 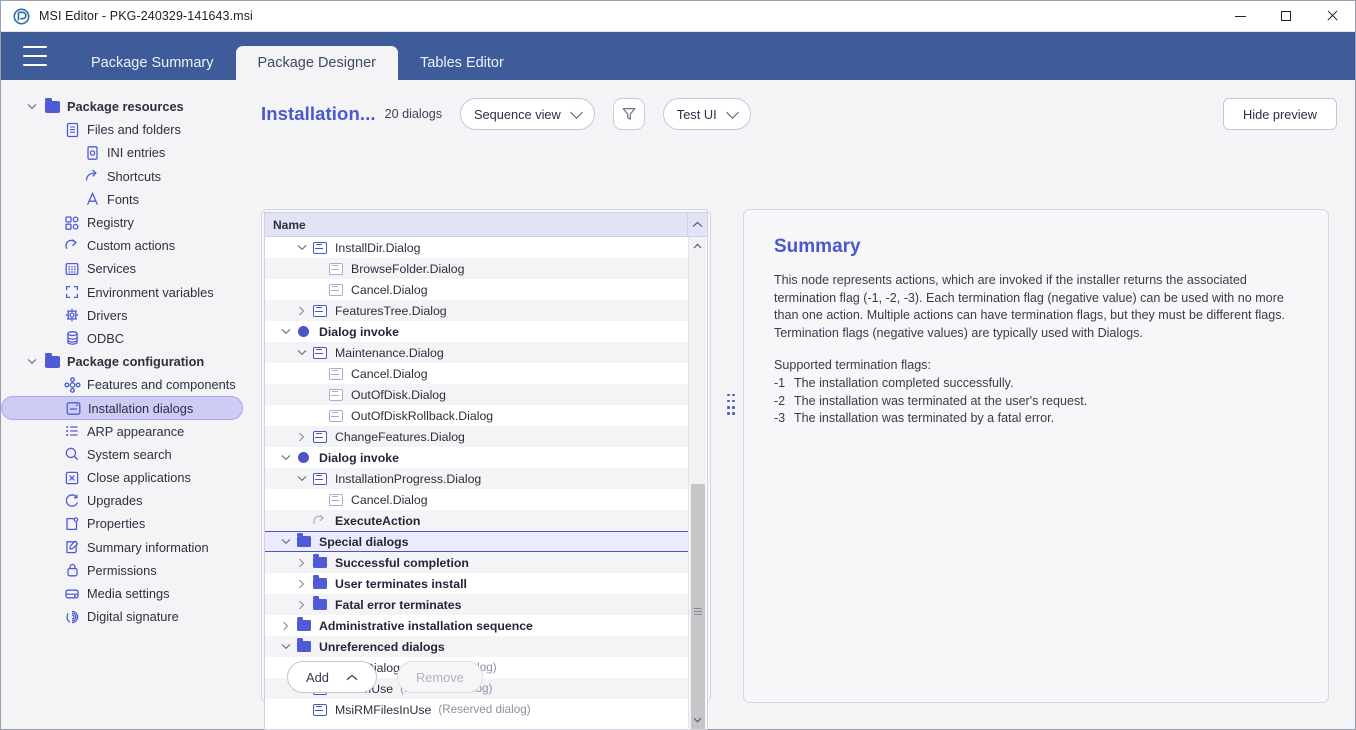 What do you see at coordinates (476, 352) in the screenshot?
I see `tree-row: Maintenance.Dialog` at bounding box center [476, 352].